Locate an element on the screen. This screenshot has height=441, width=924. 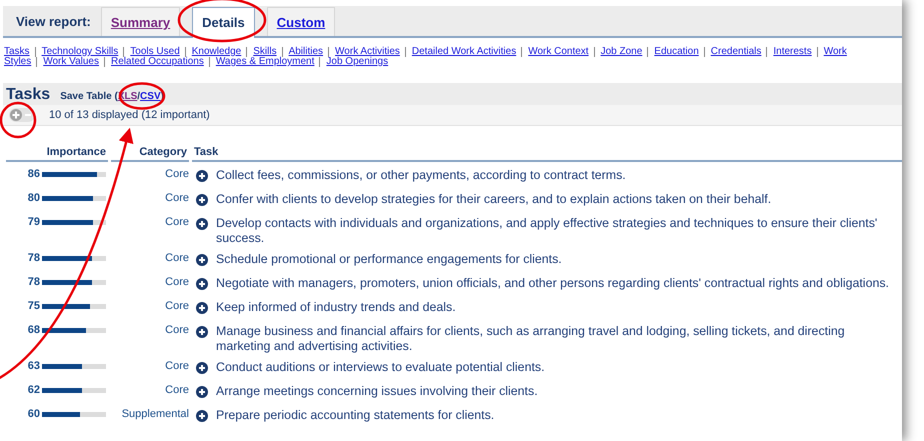
importance-score: 68 is located at coordinates (34, 330).